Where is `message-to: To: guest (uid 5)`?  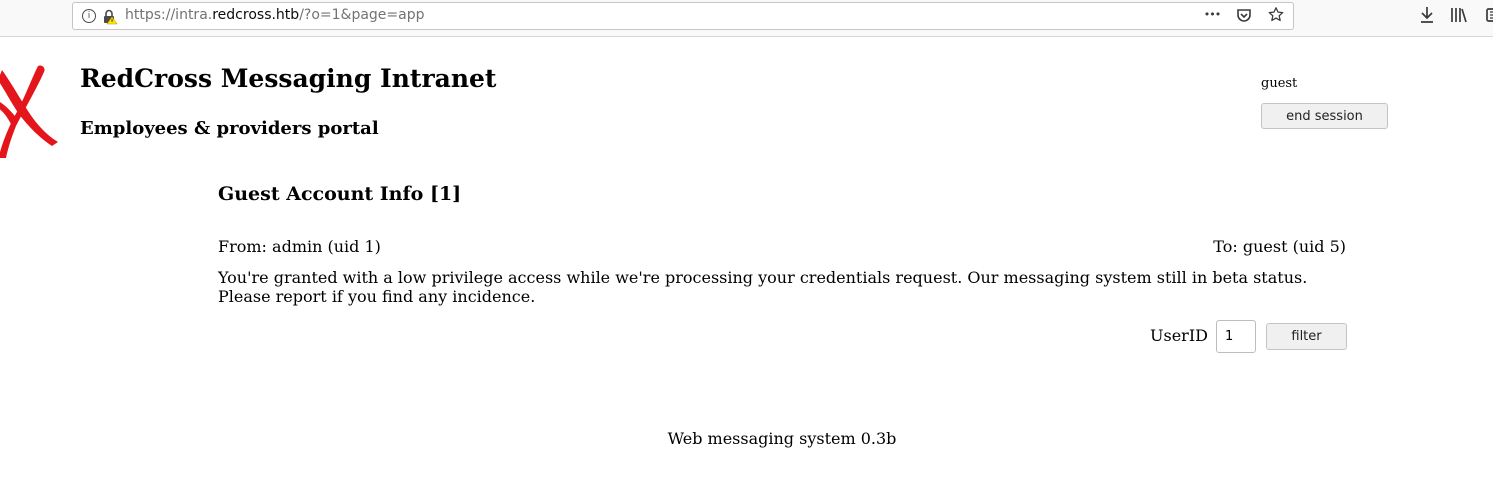
message-to: To: guest (uid 5) is located at coordinates (1279, 246).